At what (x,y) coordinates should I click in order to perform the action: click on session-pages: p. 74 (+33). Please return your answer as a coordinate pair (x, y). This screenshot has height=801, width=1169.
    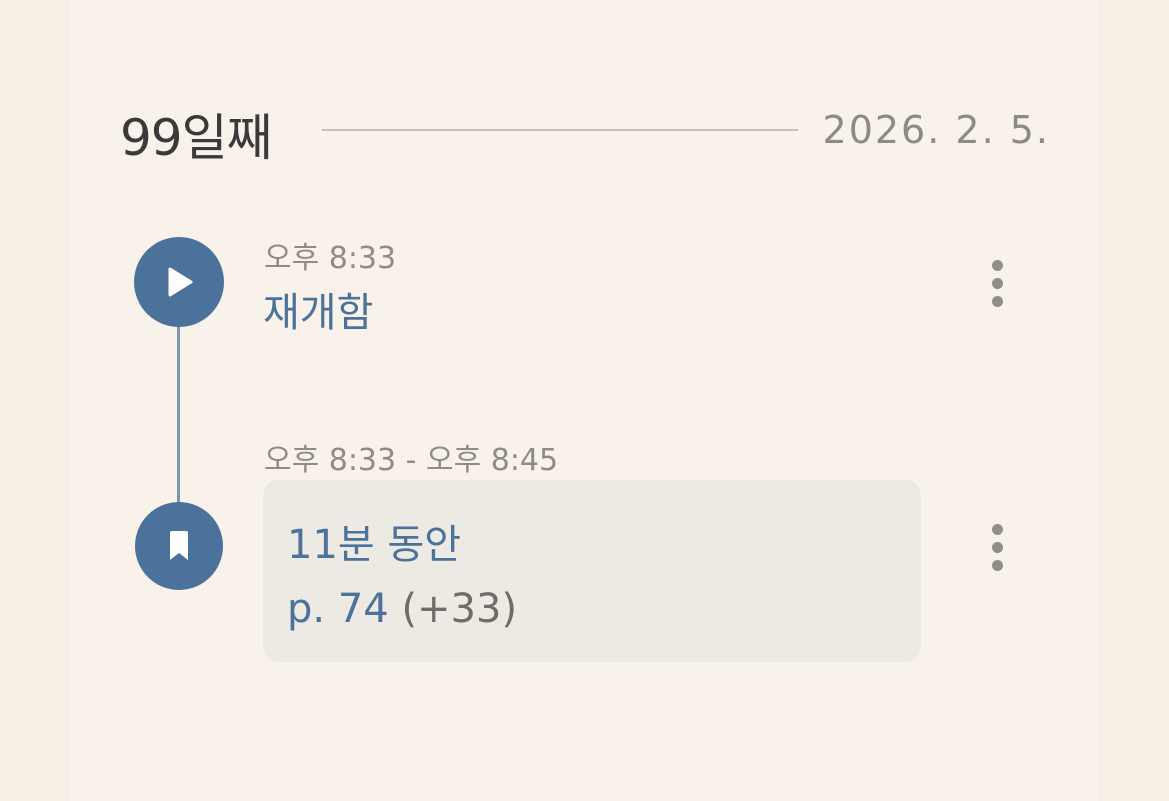
    Looking at the image, I should click on (402, 609).